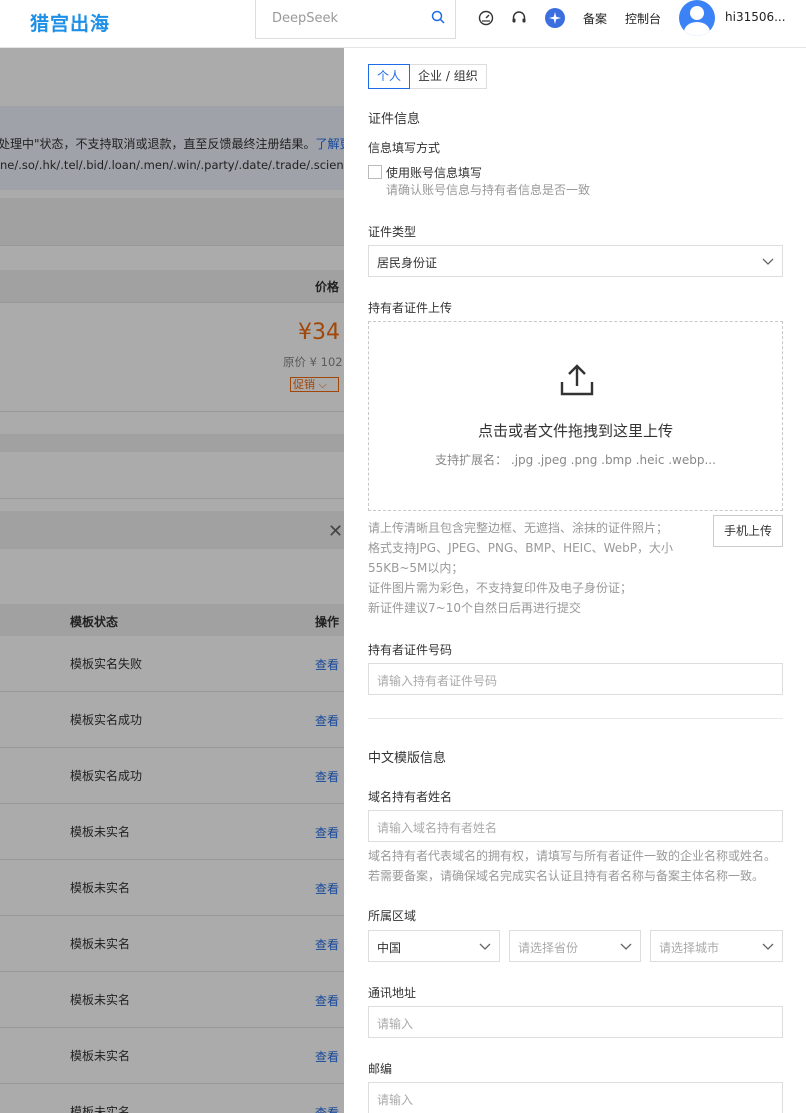 The image size is (806, 1113). What do you see at coordinates (575, 718) in the screenshot?
I see `section-divider` at bounding box center [575, 718].